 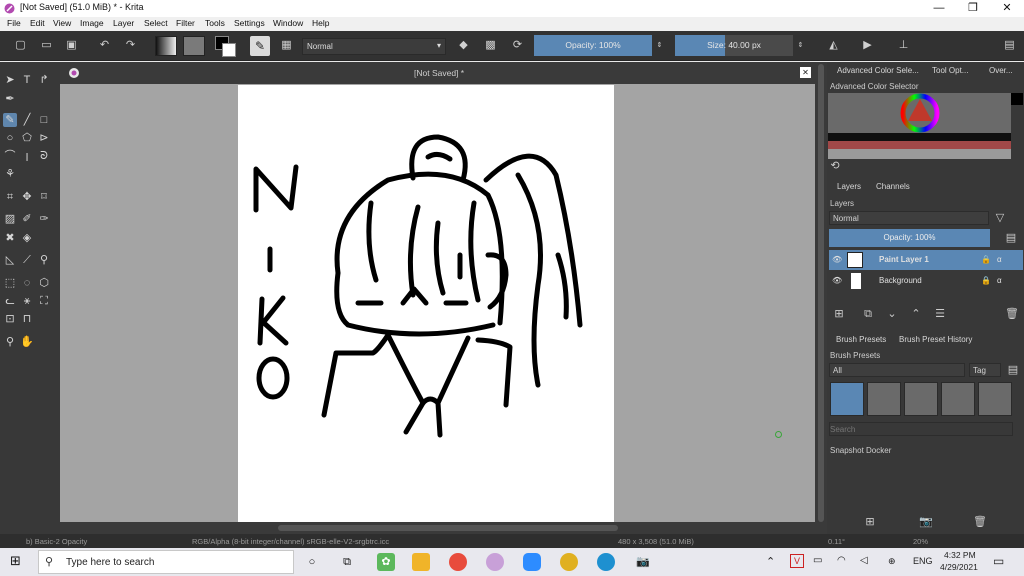 What do you see at coordinates (62, 23) in the screenshot?
I see `menu-view: View` at bounding box center [62, 23].